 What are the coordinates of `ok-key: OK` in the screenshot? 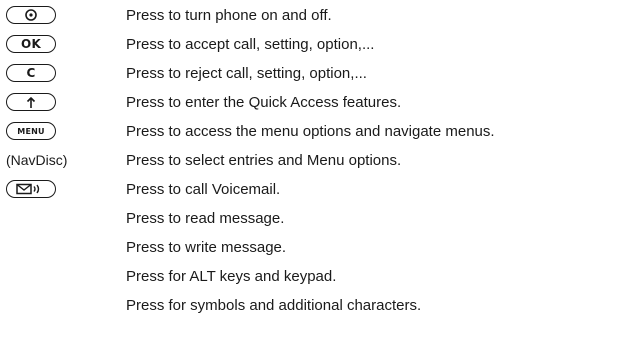 It's located at (31, 44).